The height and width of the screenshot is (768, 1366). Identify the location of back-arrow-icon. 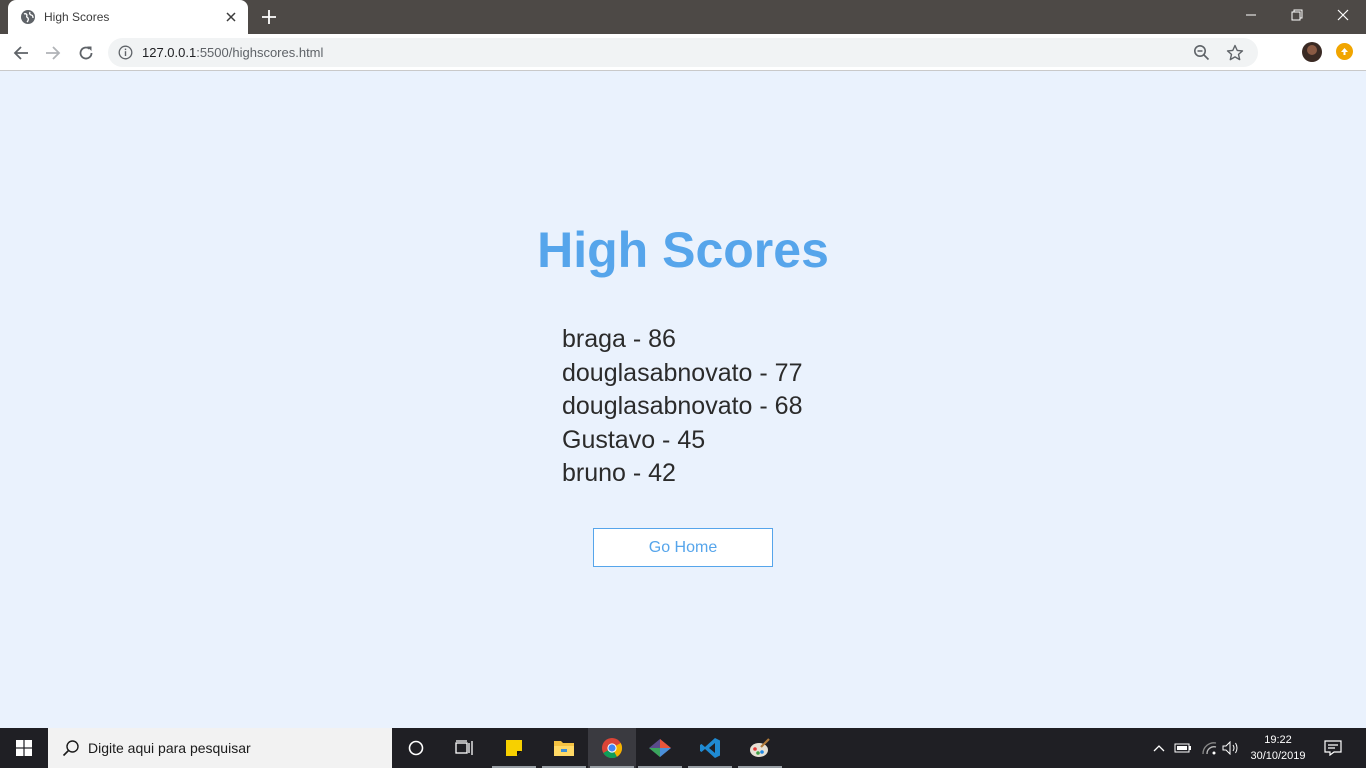
(20, 53).